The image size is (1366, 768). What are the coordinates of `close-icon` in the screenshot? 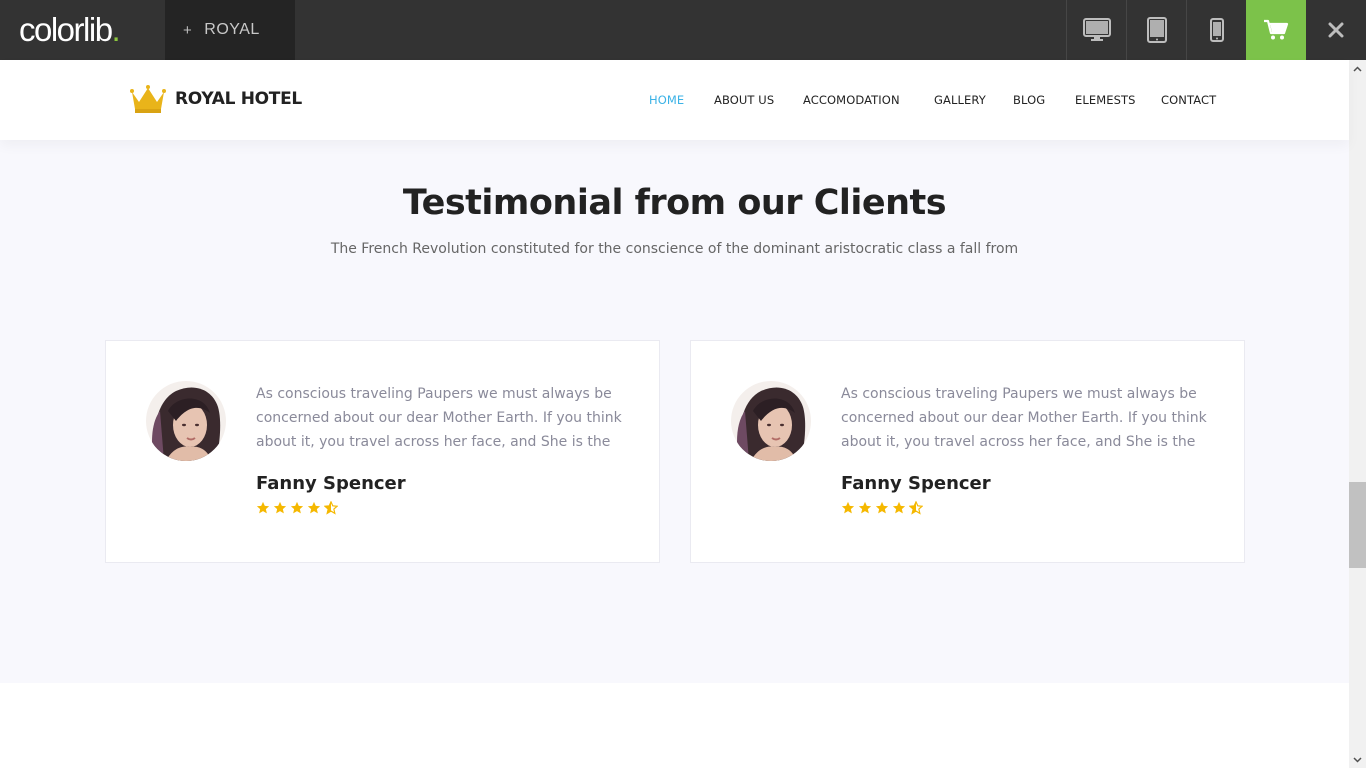 It's located at (1336, 30).